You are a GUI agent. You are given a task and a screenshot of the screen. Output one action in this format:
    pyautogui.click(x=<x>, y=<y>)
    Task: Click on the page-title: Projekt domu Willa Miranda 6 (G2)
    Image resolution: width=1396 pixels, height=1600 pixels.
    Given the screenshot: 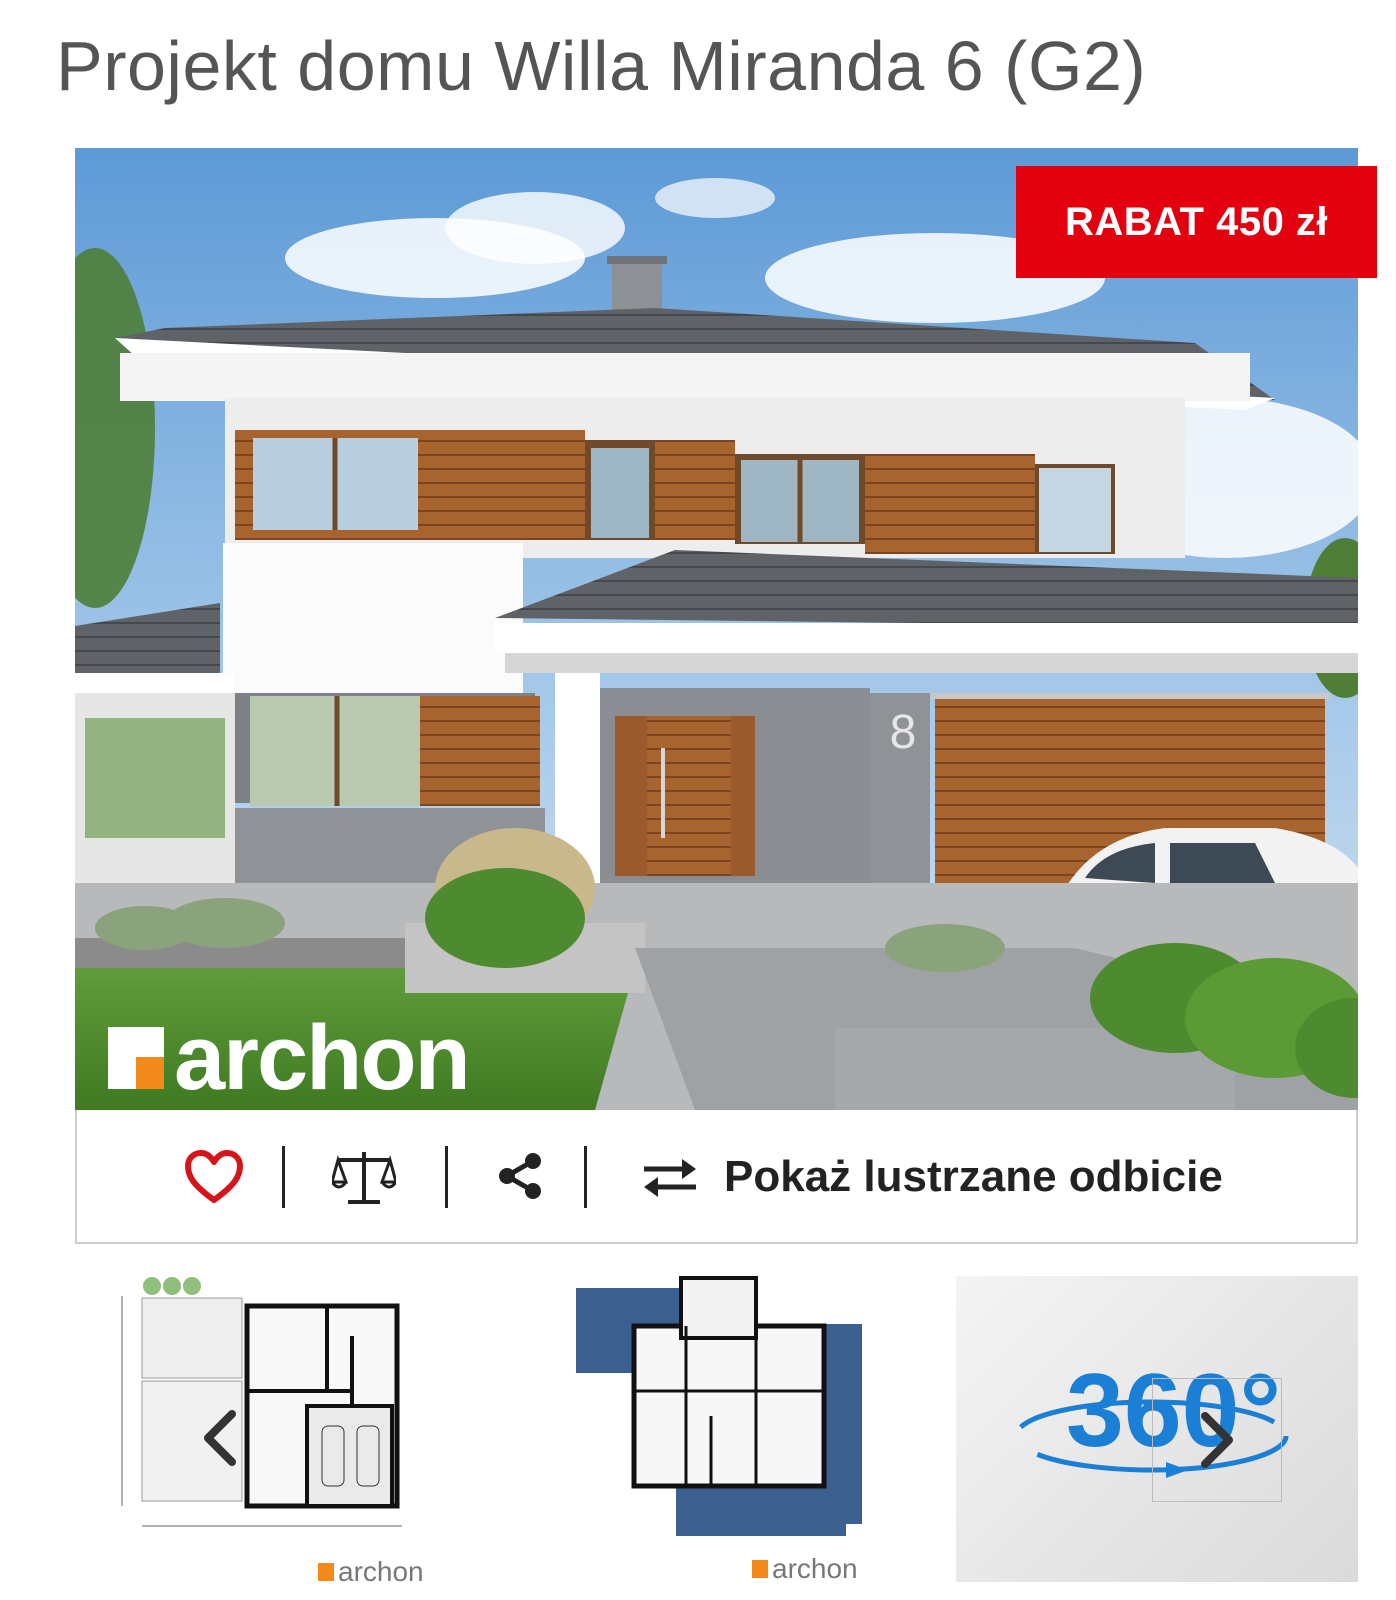 What is the action you would take?
    pyautogui.click(x=601, y=66)
    